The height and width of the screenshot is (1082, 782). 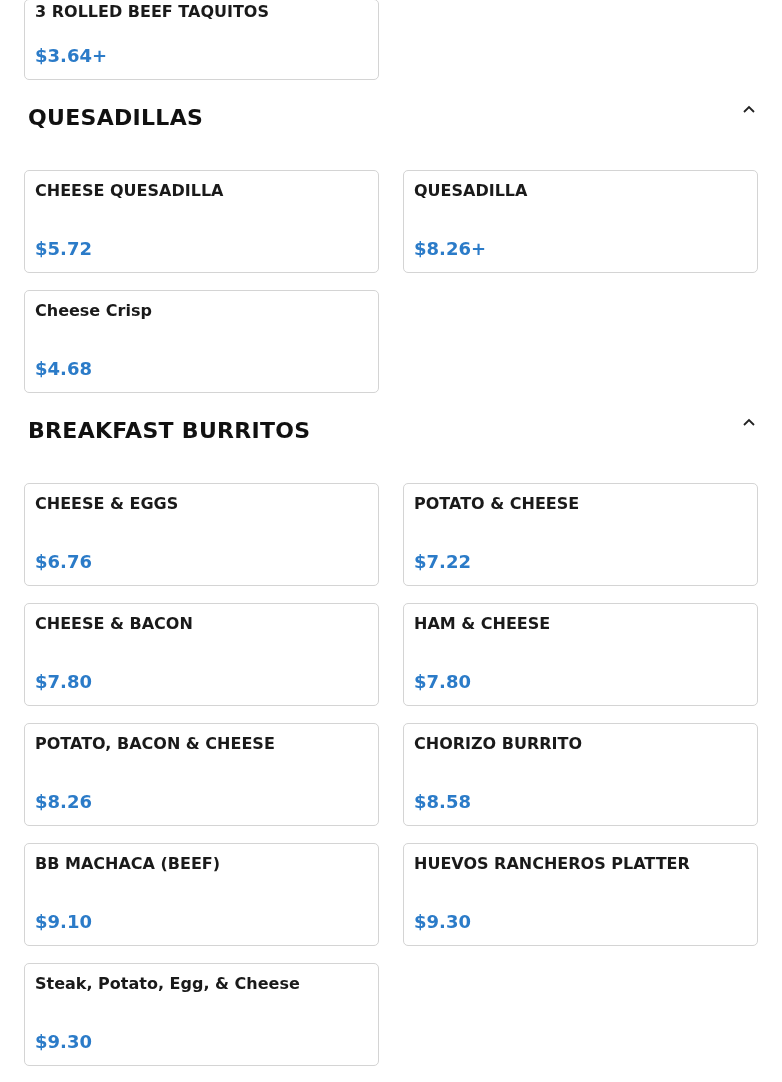 I want to click on menu-item-card: QUESADILLA $8.26+, so click(x=580, y=221).